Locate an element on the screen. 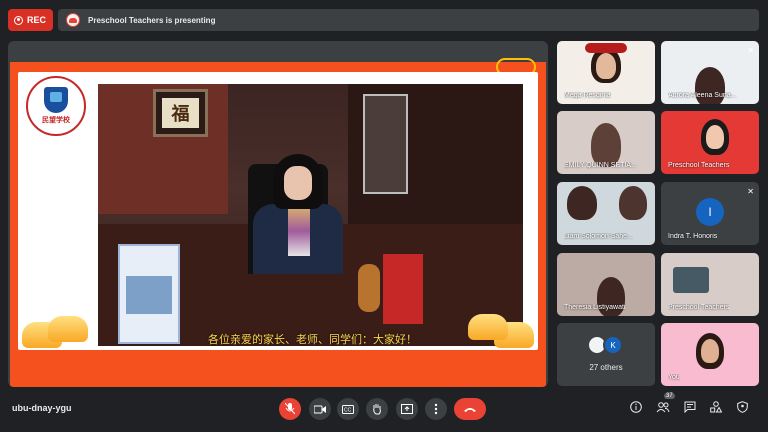 The height and width of the screenshot is (432, 768). recording-indicator: REC is located at coordinates (31, 20).